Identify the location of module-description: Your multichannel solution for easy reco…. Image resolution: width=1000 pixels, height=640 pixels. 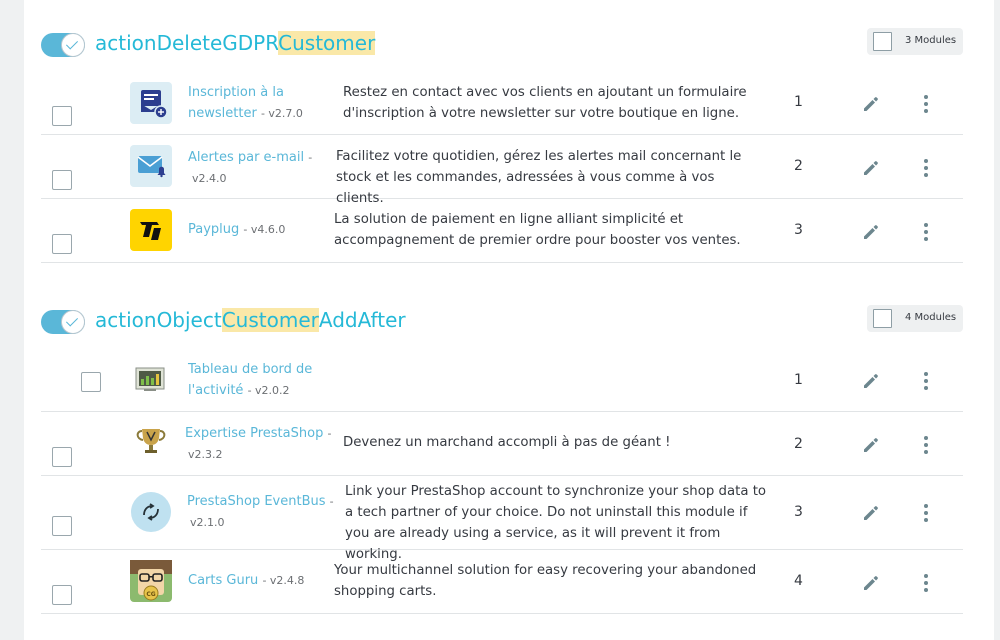
(545, 581).